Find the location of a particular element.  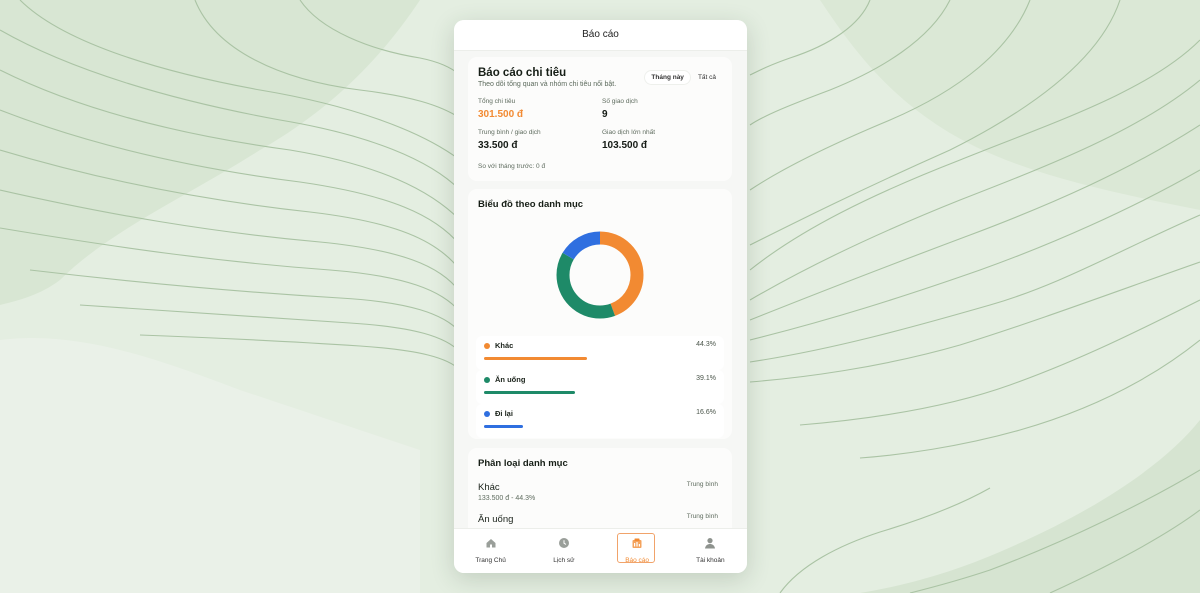

category-row: Khác Trung bình is located at coordinates (600, 486).